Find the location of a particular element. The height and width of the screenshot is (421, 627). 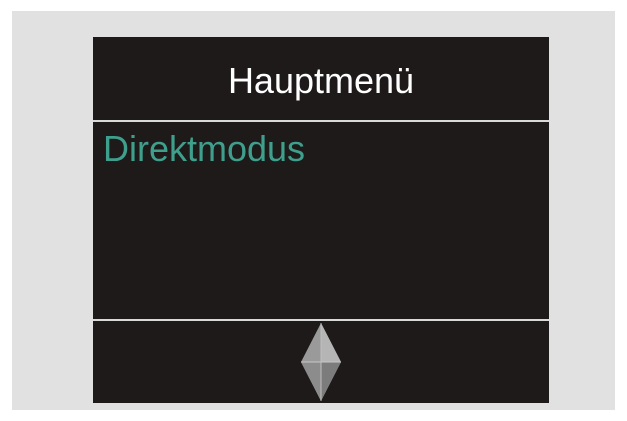

screen-header: Hauptmenü is located at coordinates (321, 79).